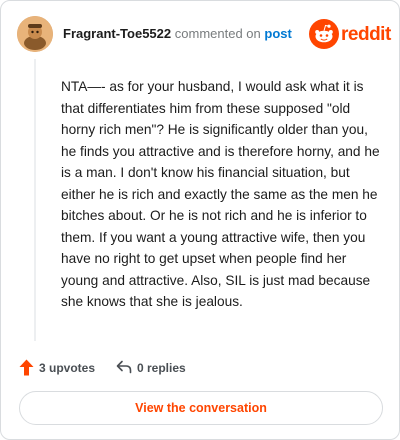  What do you see at coordinates (67, 368) in the screenshot?
I see `upvote-count: 3 upvotes` at bounding box center [67, 368].